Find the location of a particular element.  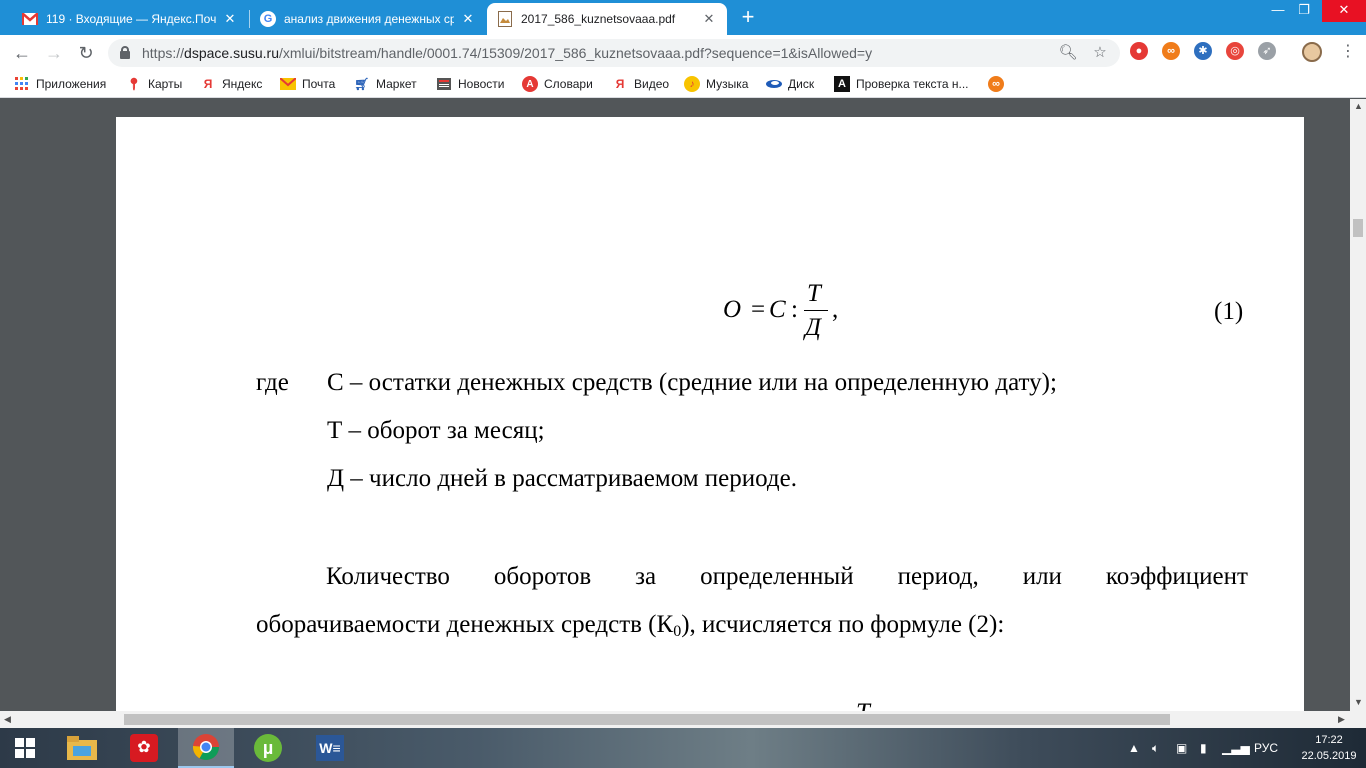

legend-where: где is located at coordinates (272, 382).